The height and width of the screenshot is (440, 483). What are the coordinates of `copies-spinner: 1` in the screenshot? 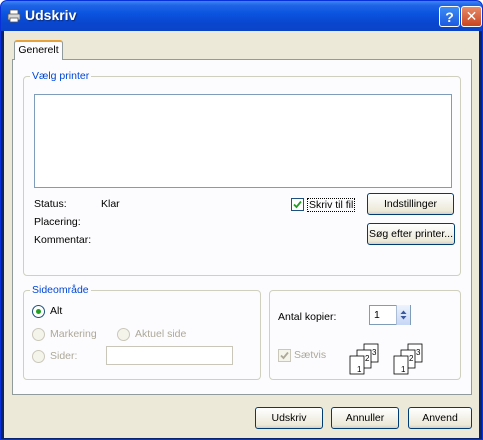 It's located at (390, 315).